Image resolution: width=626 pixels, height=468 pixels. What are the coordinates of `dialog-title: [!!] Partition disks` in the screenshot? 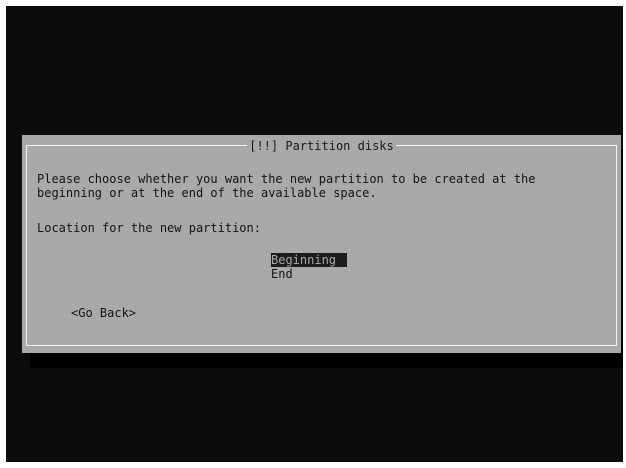 It's located at (321, 146).